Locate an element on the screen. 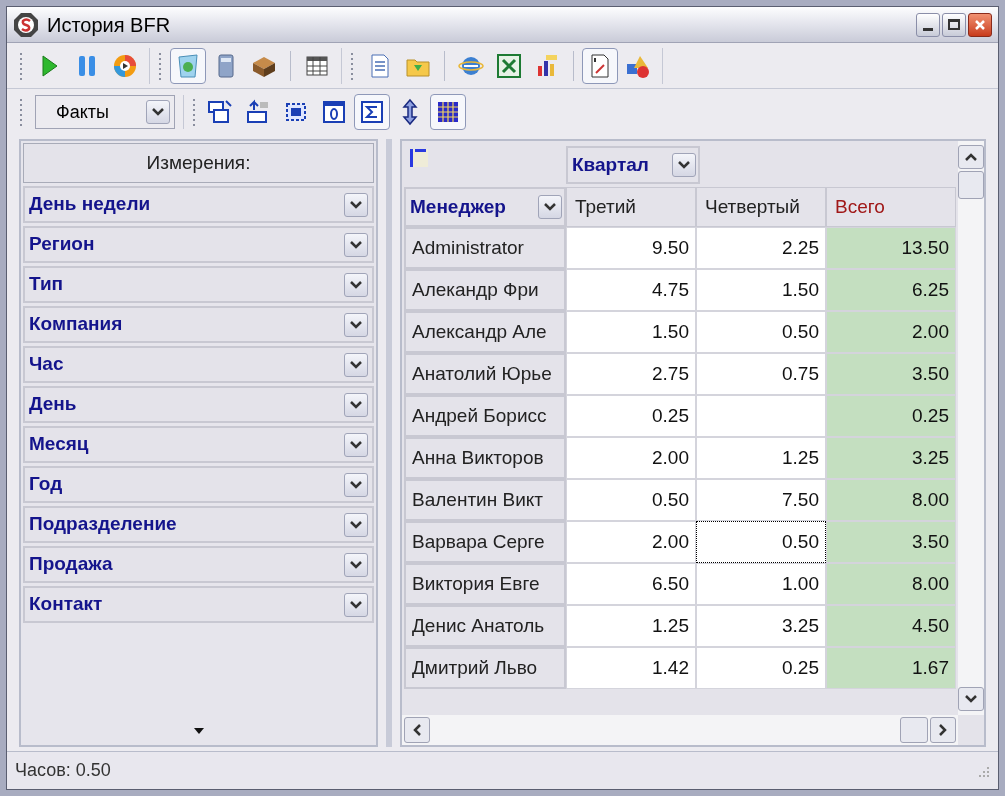 Image resolution: width=1005 pixels, height=796 pixels. dimension-item: День is located at coordinates (199, 404).